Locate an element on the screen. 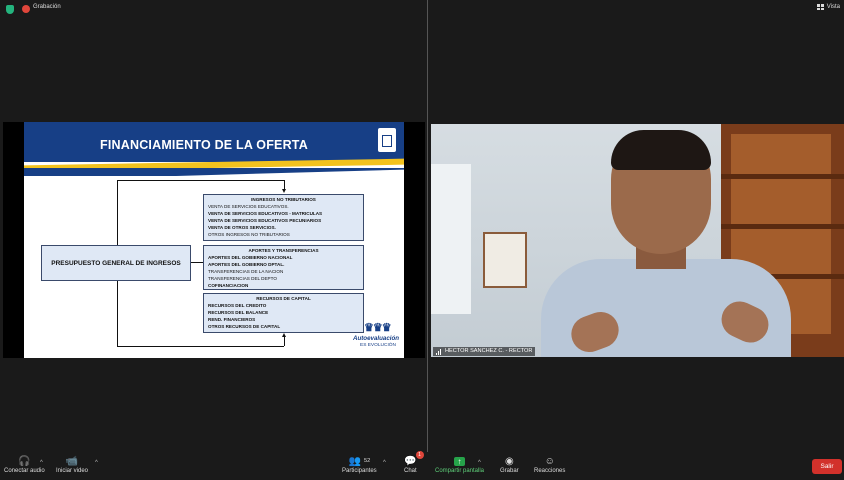  box-heading: RECURSOS DE CAPITAL is located at coordinates (283, 298).